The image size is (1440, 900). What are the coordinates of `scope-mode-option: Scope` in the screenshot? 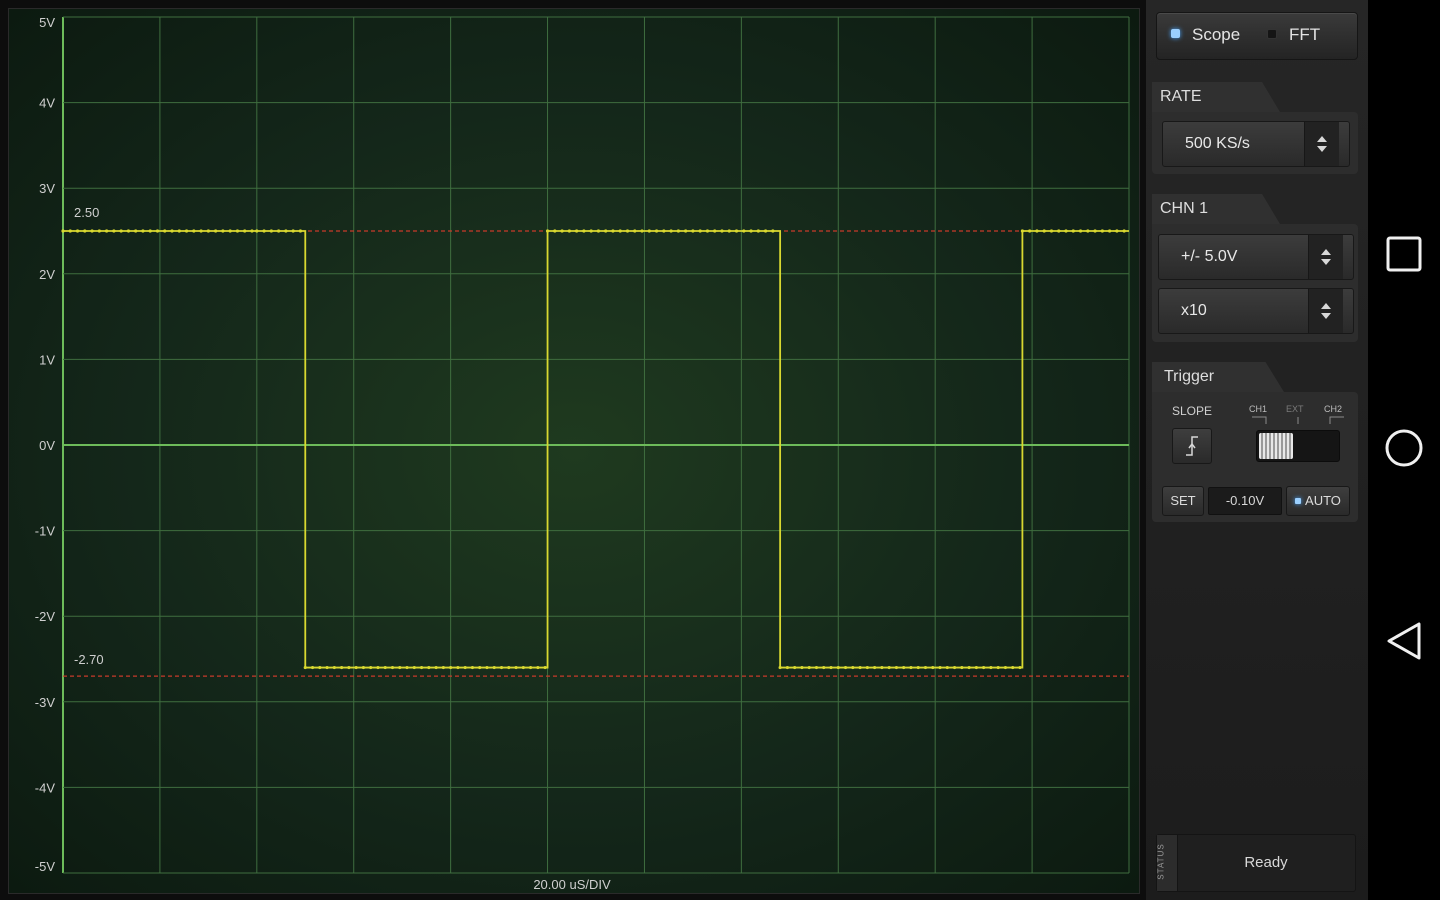 It's located at (1205, 35).